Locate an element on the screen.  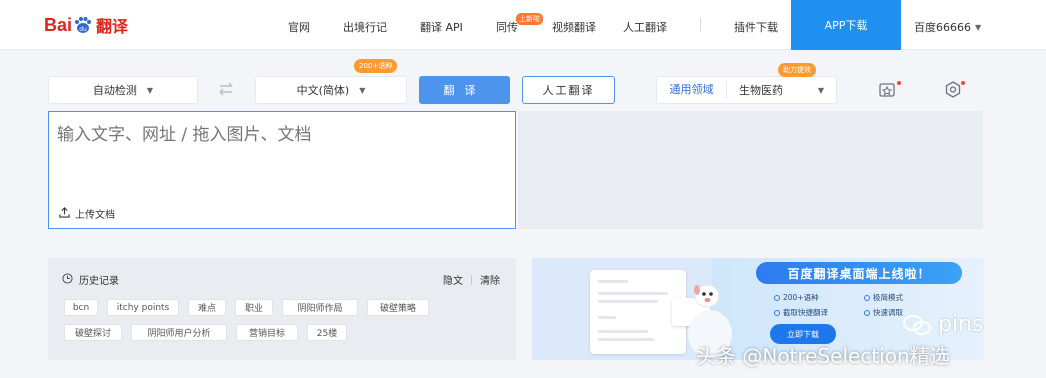
banner-feature: 快速调取 is located at coordinates (883, 312).